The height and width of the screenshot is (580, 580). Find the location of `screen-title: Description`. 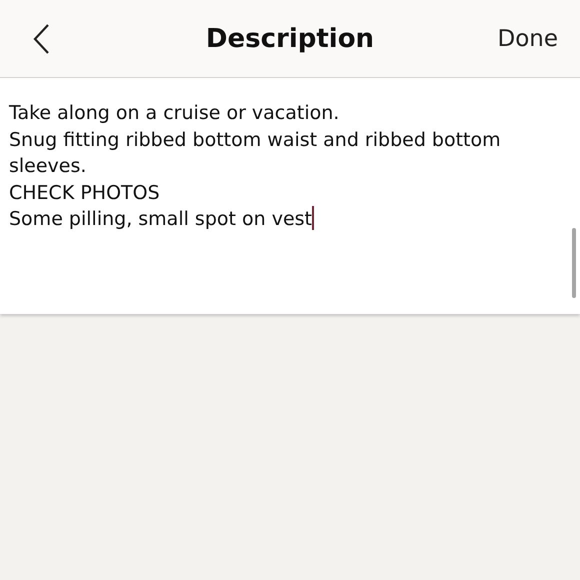

screen-title: Description is located at coordinates (290, 39).